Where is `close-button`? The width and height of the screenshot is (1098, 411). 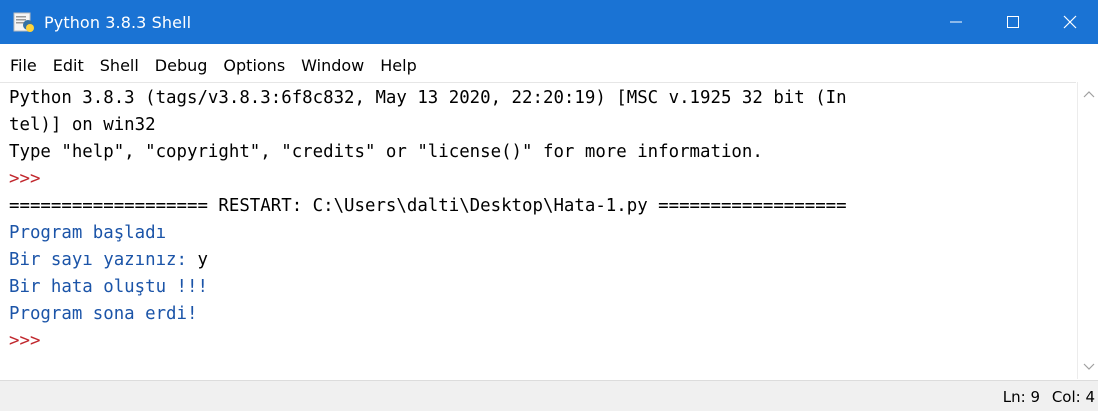
close-button is located at coordinates (1069, 22).